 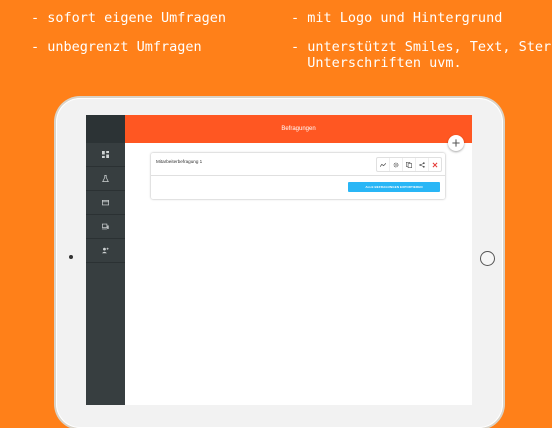 What do you see at coordinates (487, 258) in the screenshot?
I see `home-button` at bounding box center [487, 258].